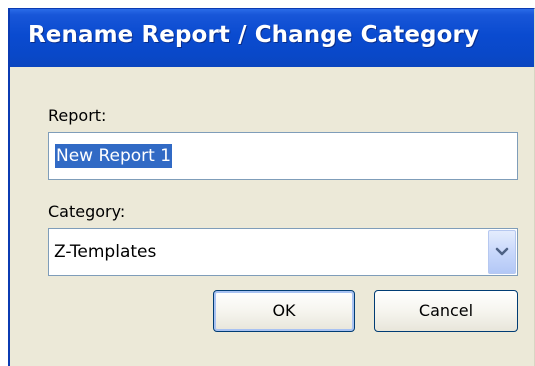 The image size is (535, 366). What do you see at coordinates (284, 311) in the screenshot?
I see `ok-button: OK` at bounding box center [284, 311].